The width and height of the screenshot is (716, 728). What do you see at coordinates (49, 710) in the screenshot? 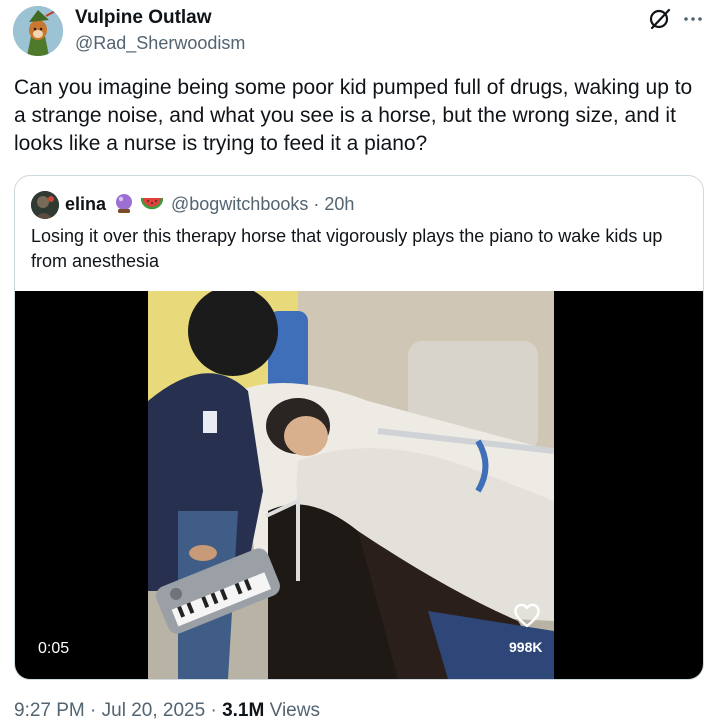
I see `post-time: 9:27 PM` at bounding box center [49, 710].